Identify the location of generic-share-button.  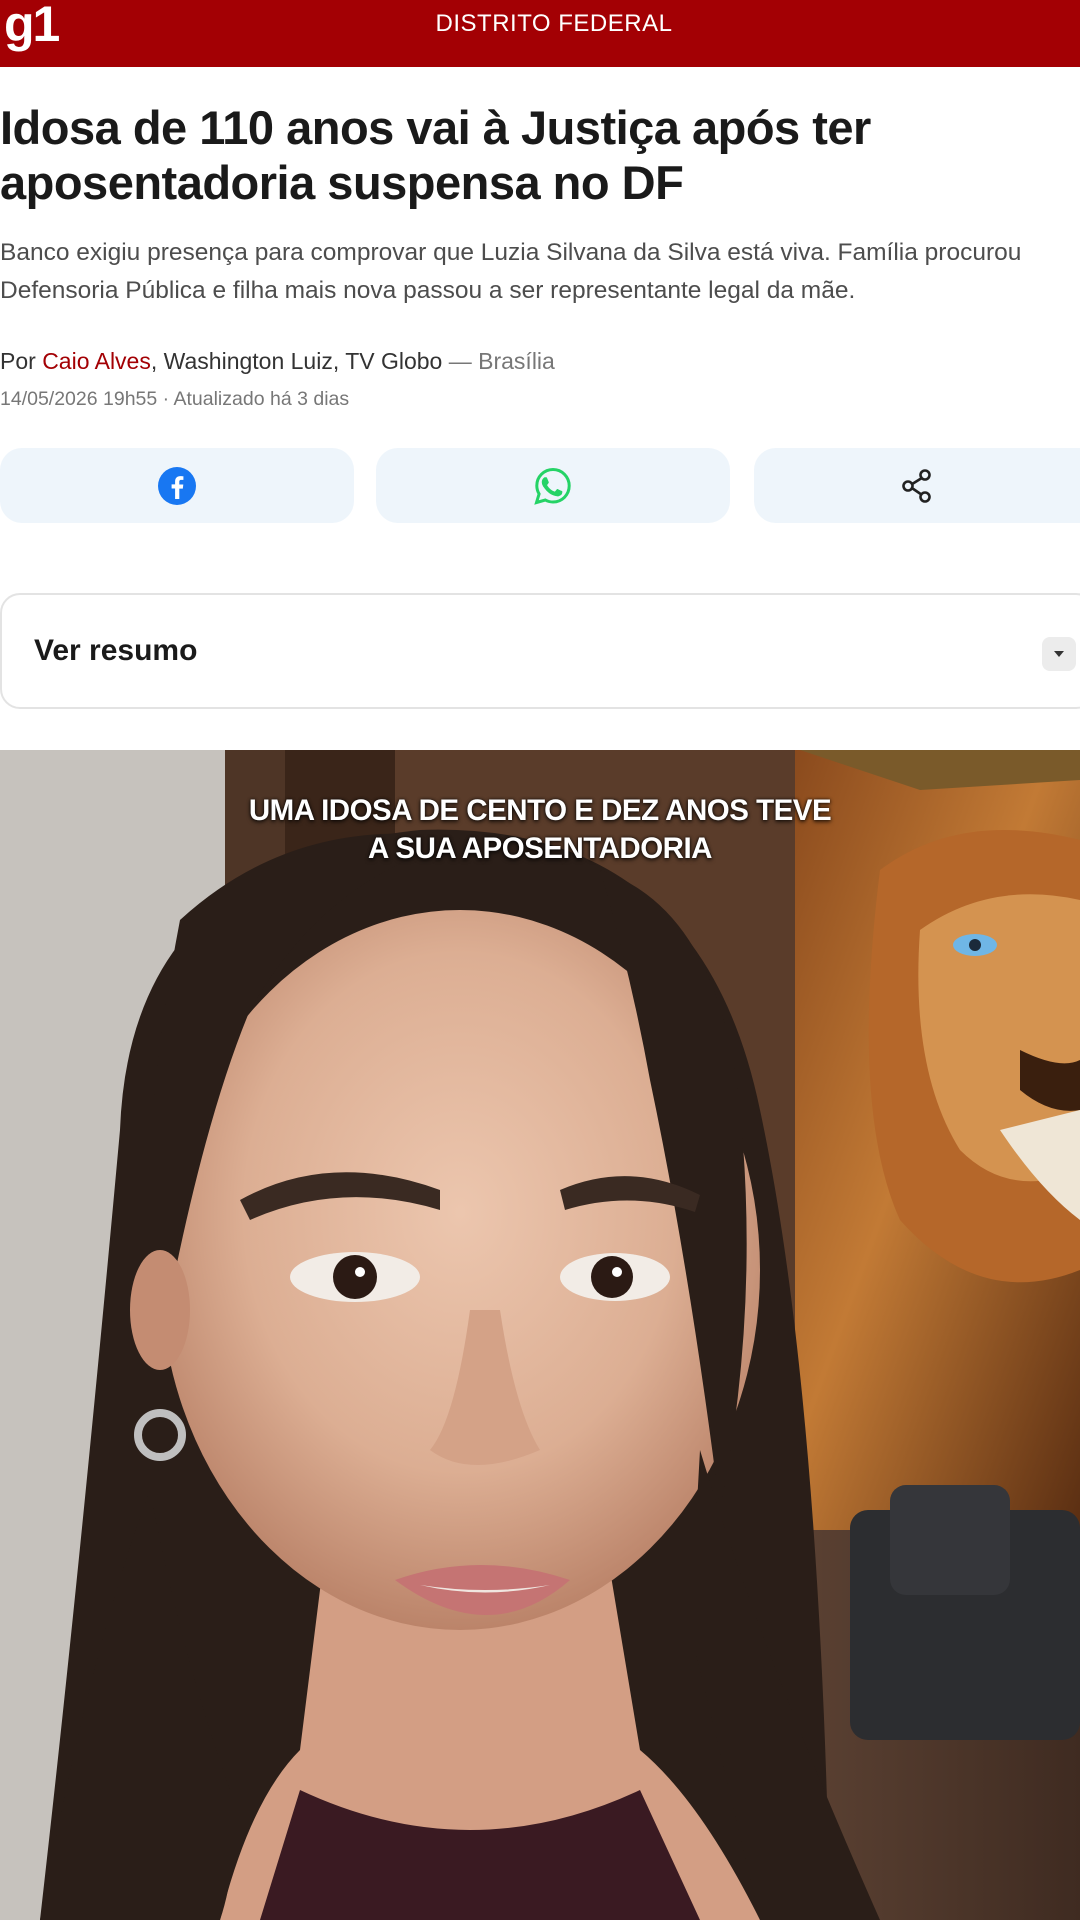
(917, 485).